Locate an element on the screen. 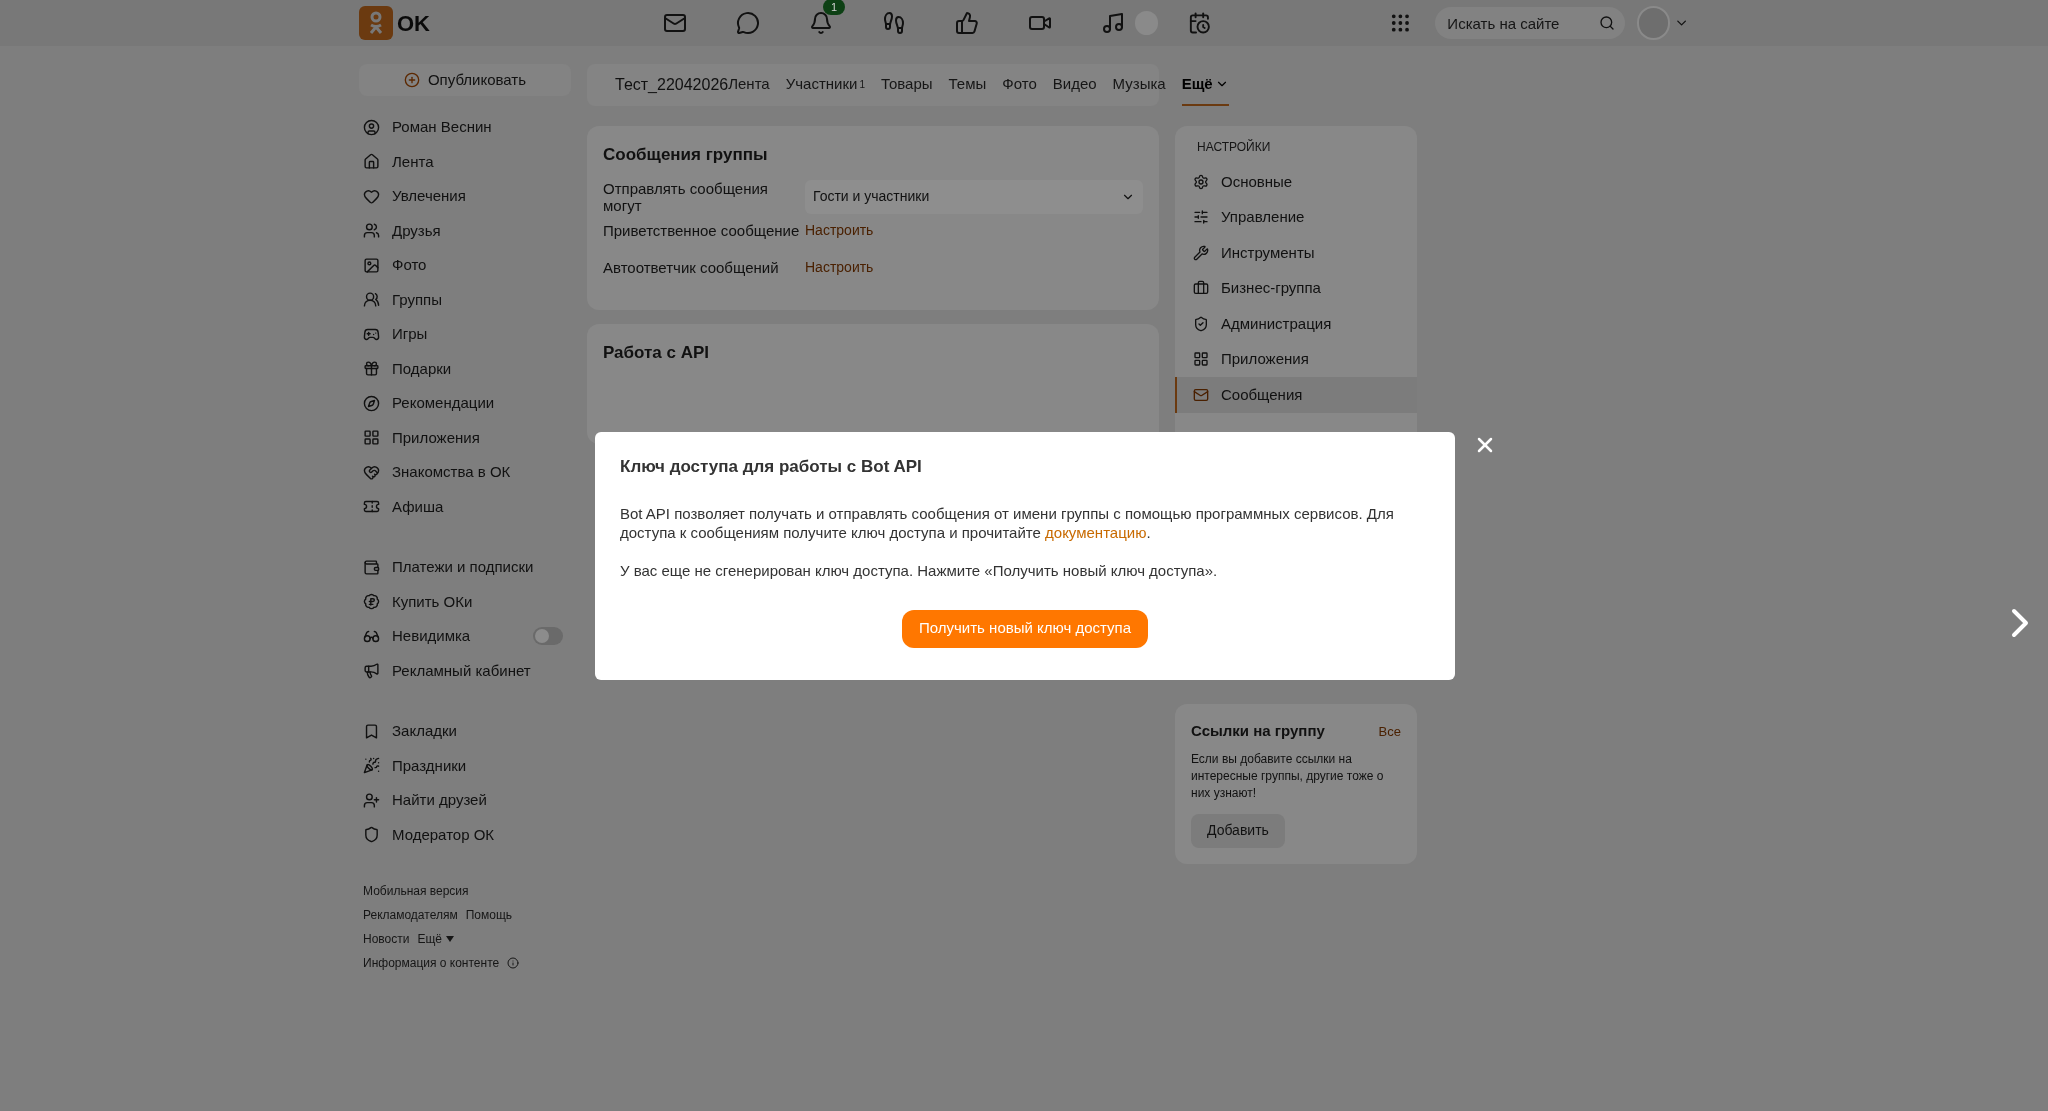  add-button: Добавить is located at coordinates (1238, 830).